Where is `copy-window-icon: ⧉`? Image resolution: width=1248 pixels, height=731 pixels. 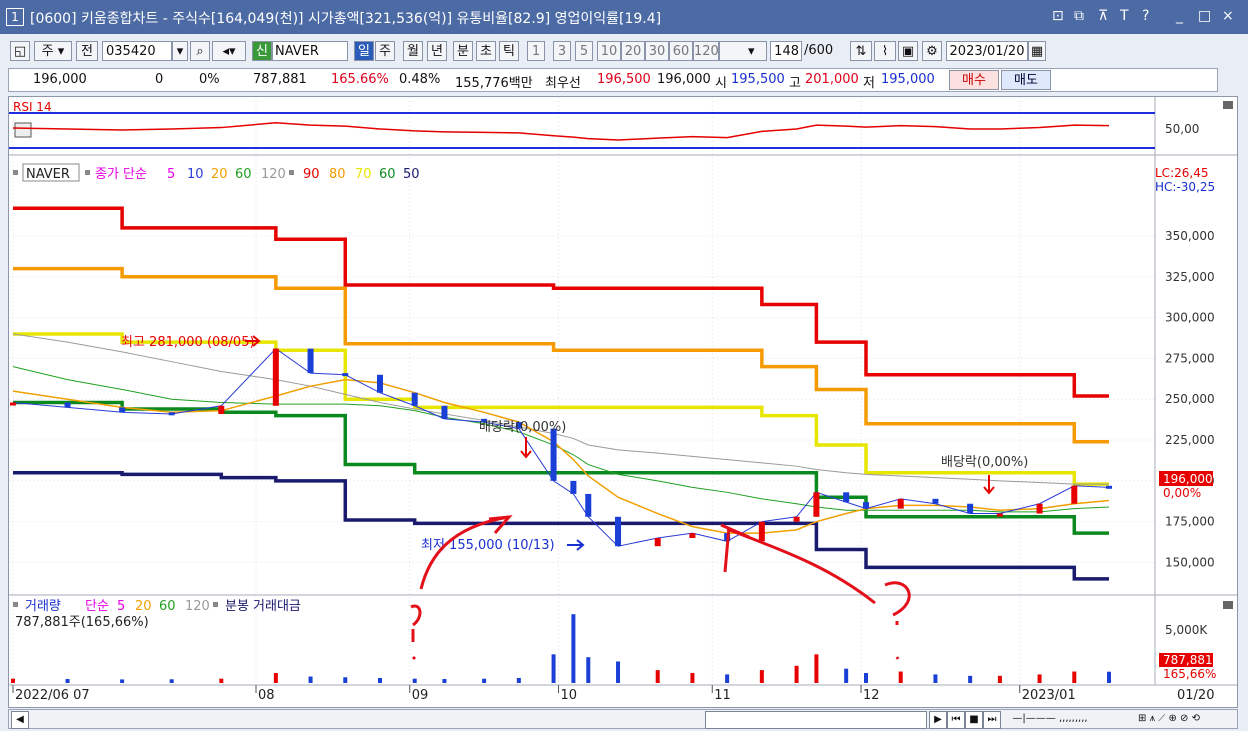 copy-window-icon: ⧉ is located at coordinates (1079, 16).